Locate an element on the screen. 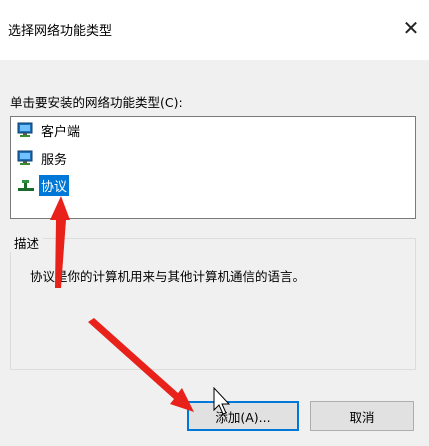  list-item-label: 协议 is located at coordinates (54, 185).